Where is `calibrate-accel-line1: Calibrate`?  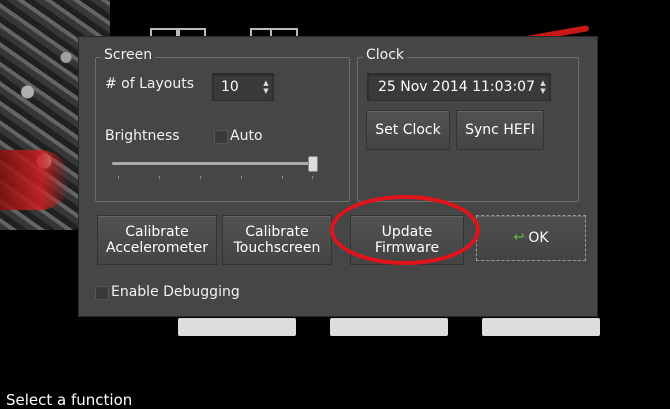 calibrate-accel-line1: Calibrate is located at coordinates (157, 232).